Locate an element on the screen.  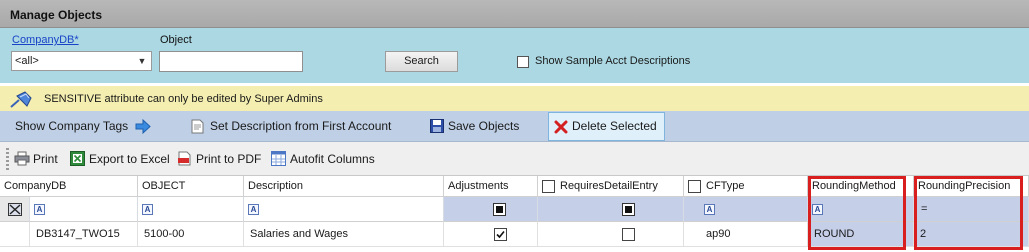
object-input is located at coordinates (231, 61).